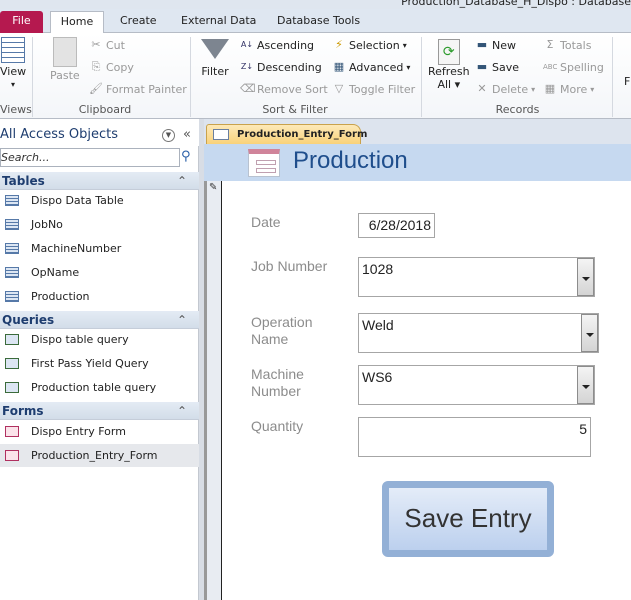  What do you see at coordinates (550, 67) in the screenshot?
I see `spelling-icon: ABC` at bounding box center [550, 67].